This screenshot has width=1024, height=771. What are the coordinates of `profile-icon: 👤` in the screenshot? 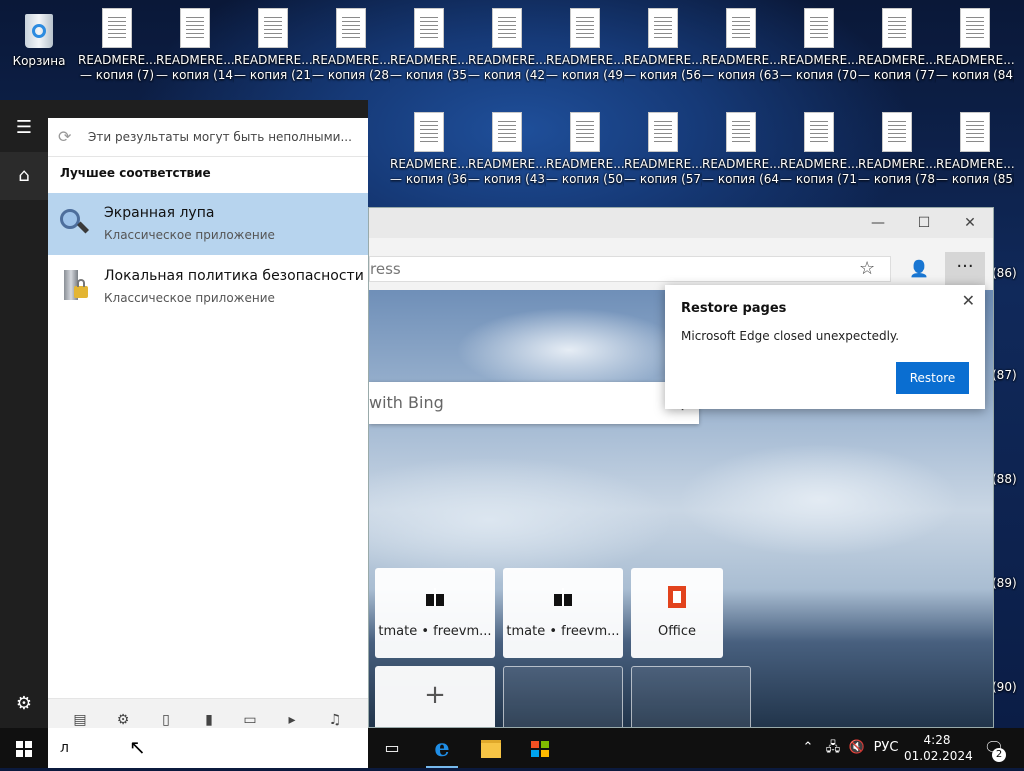 It's located at (919, 269).